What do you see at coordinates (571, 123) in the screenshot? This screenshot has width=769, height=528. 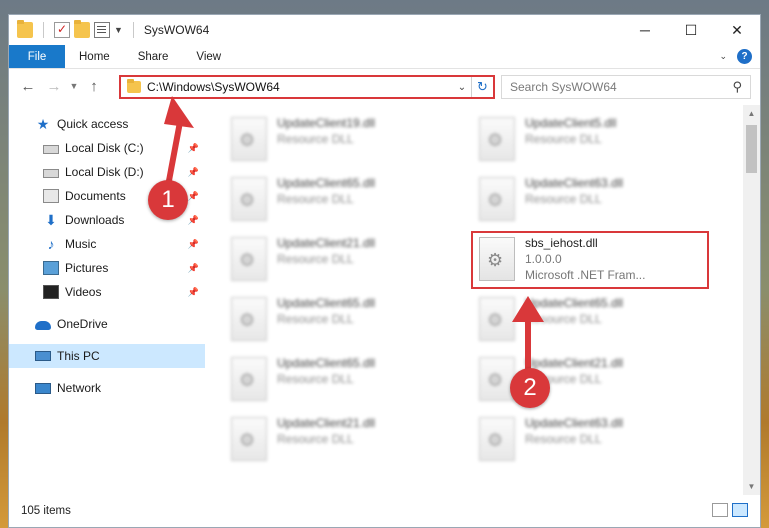 I see `file-name: UpdateClient5.dll` at bounding box center [571, 123].